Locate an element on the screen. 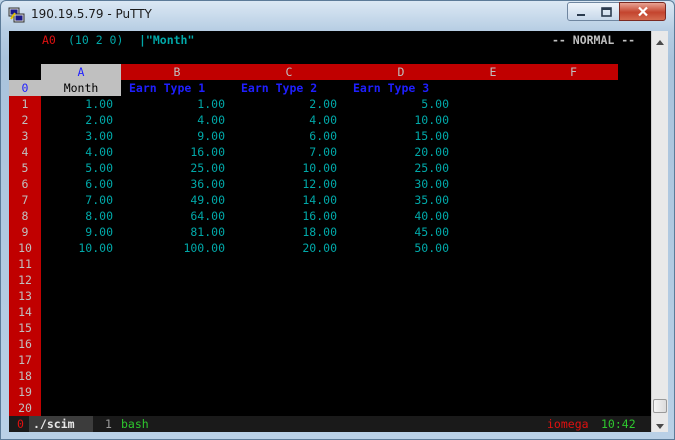 The width and height of the screenshot is (675, 440). scrollbar-thumb is located at coordinates (660, 406).